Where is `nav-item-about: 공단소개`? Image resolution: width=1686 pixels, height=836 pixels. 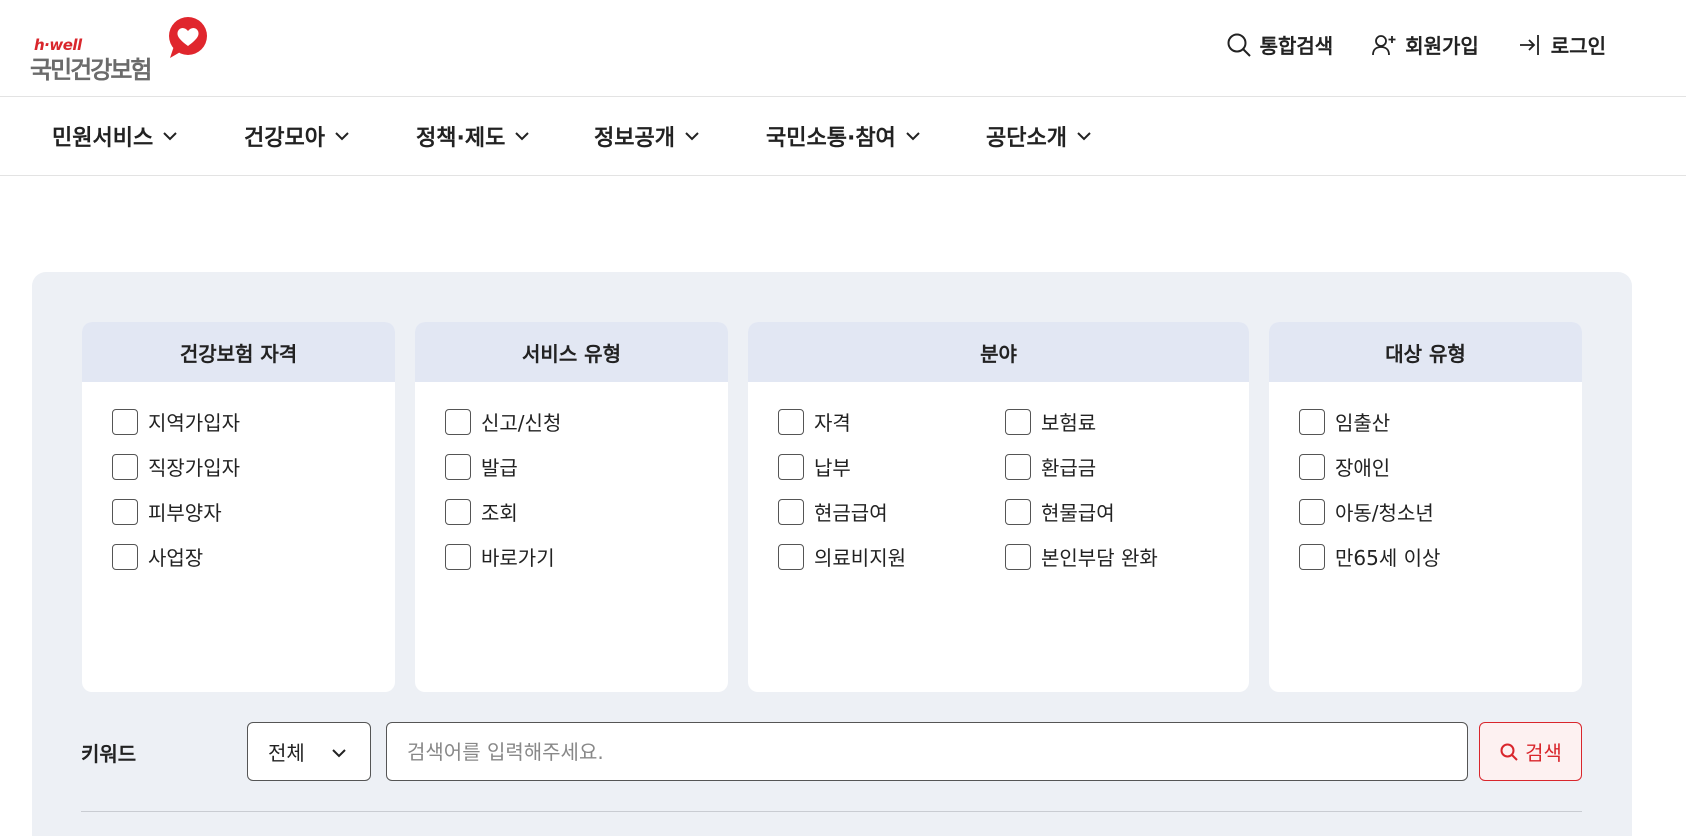 nav-item-about: 공단소개 is located at coordinates (1066, 136).